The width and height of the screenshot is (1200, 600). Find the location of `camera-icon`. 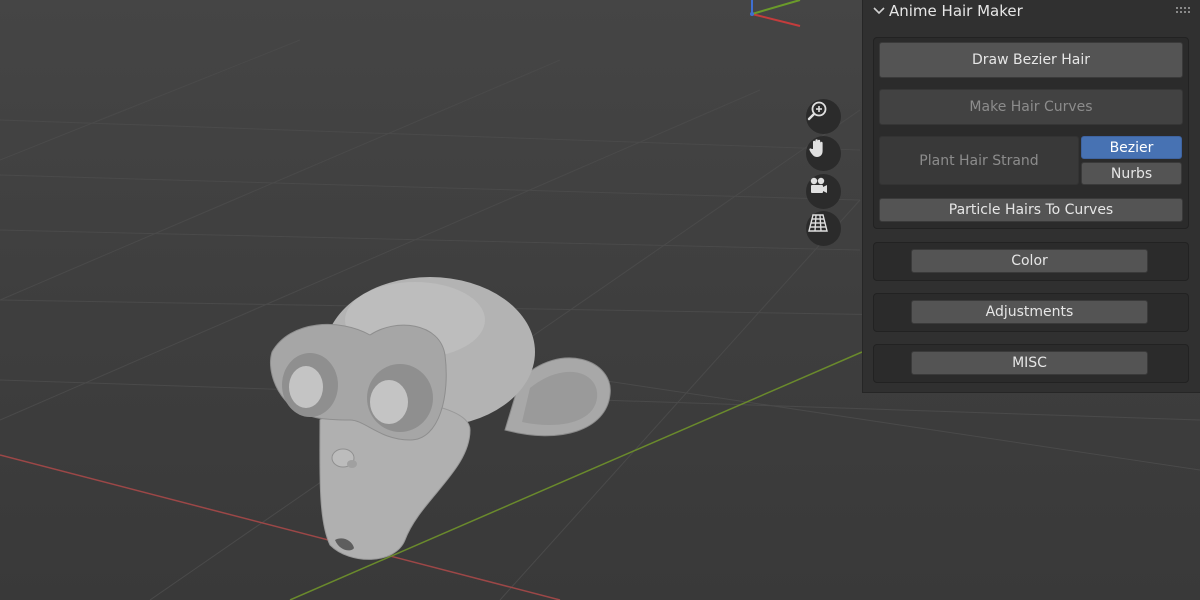

camera-icon is located at coordinates (818, 185).